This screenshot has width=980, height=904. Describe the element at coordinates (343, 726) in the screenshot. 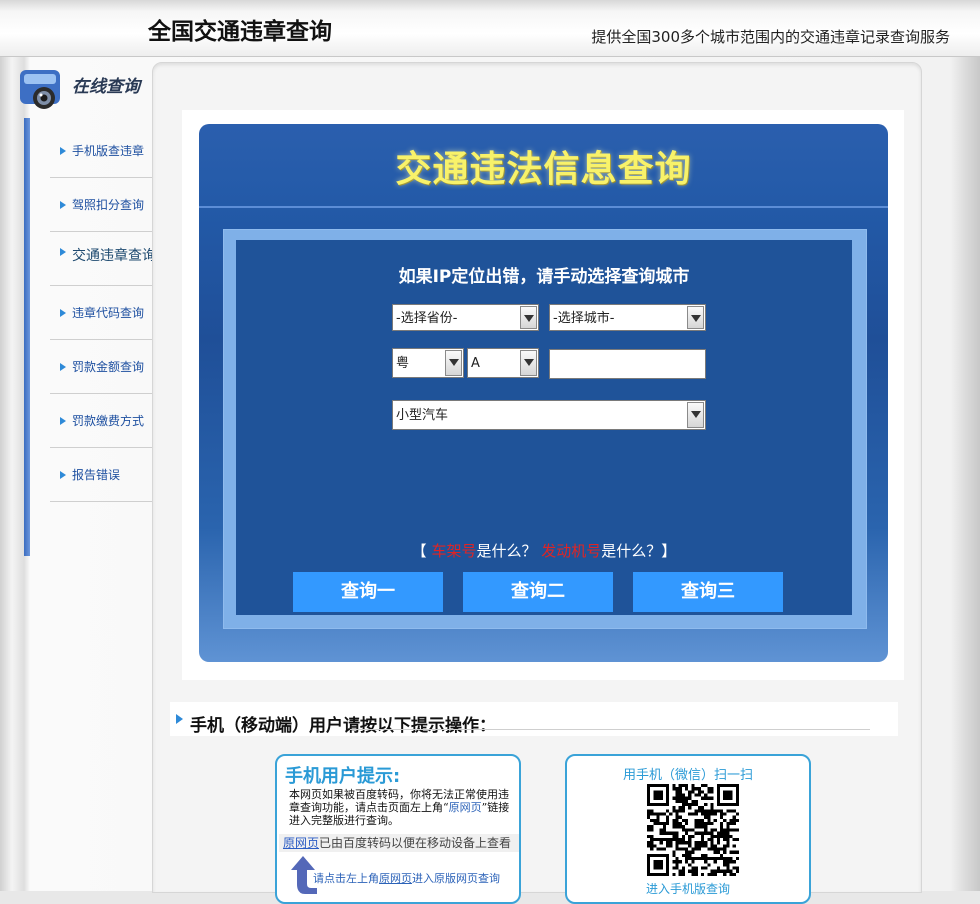

I see `mobile-section-title: 手机（移动端）用户请按以下提示操作：` at that location.